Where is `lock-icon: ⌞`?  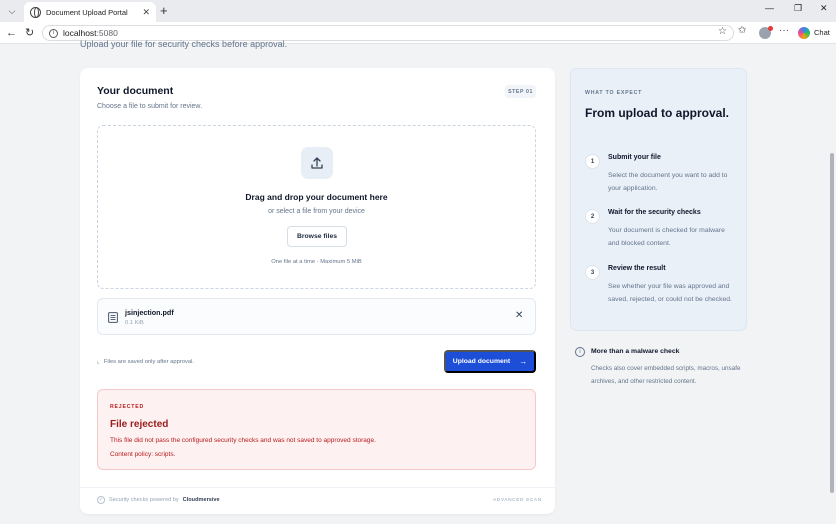 lock-icon: ⌞ is located at coordinates (98, 362).